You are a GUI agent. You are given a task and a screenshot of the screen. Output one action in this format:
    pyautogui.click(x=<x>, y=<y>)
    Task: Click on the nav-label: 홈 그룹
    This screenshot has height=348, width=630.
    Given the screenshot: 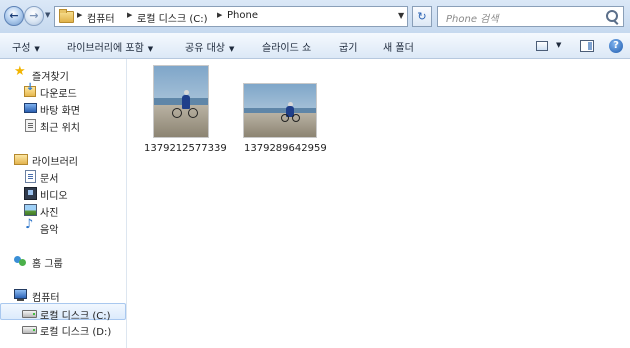 What is the action you would take?
    pyautogui.click(x=47, y=264)
    